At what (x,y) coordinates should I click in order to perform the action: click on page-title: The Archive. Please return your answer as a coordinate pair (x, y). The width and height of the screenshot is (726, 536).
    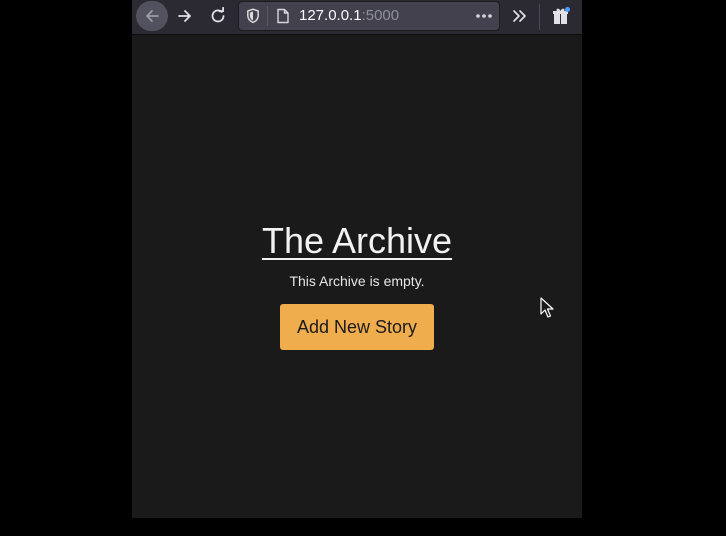
    Looking at the image, I should click on (357, 240).